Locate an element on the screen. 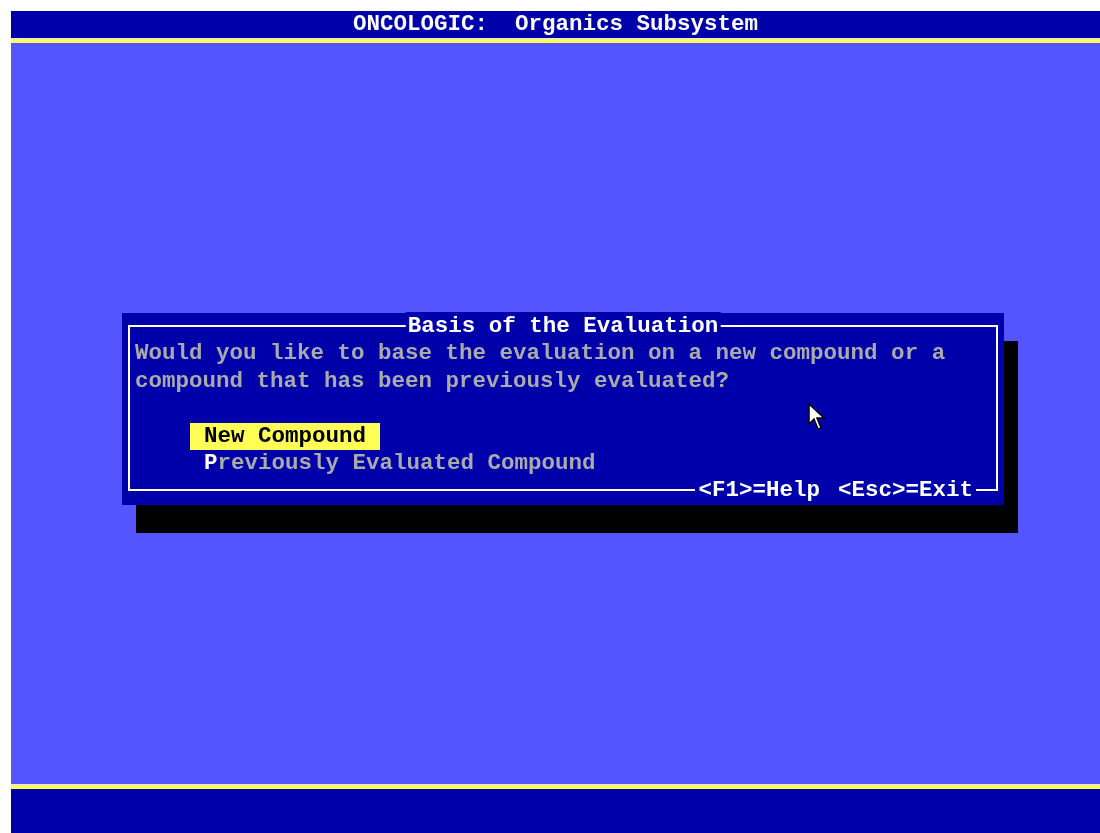  key-hint: <Esc>=Exit is located at coordinates (905, 490).